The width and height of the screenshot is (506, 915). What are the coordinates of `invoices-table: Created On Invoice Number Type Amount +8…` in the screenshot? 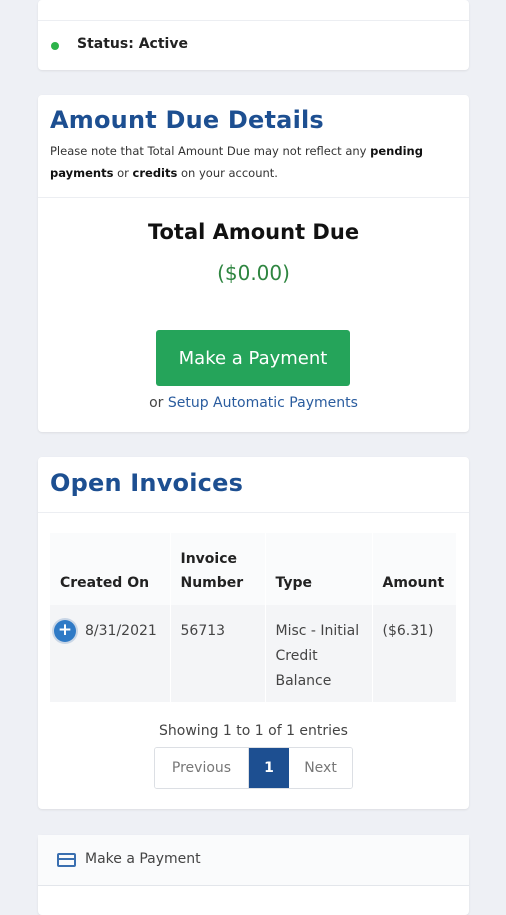 It's located at (253, 617).